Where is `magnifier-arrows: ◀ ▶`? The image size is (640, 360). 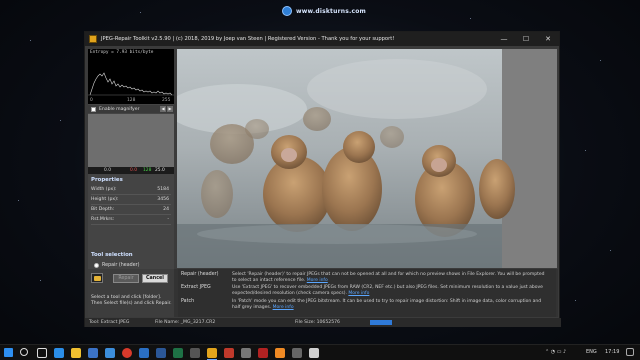
magnifier-arrows: ◀ ▶ is located at coordinates (166, 109).